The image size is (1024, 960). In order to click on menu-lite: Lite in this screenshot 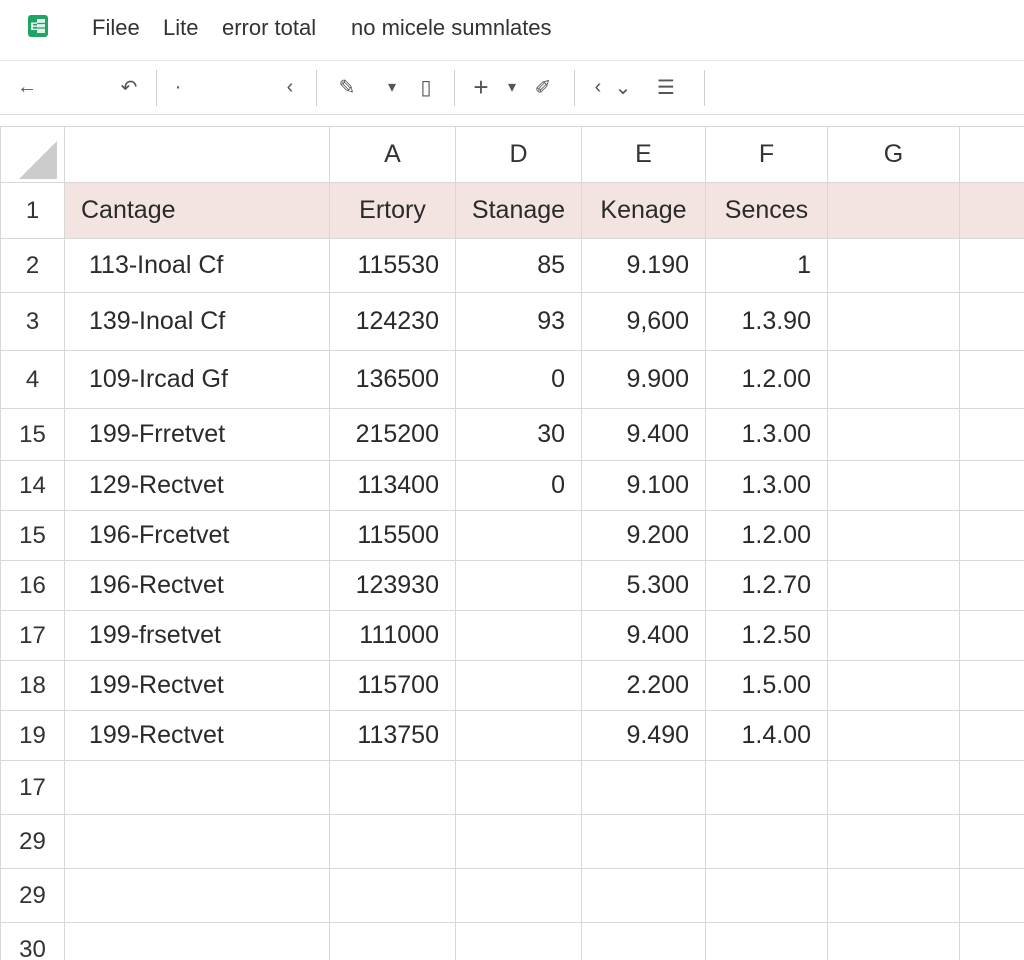, I will do `click(180, 28)`.